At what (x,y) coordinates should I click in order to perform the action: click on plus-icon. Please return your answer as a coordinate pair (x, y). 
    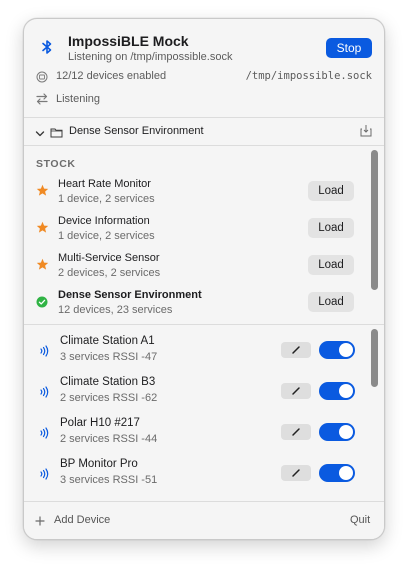
    Looking at the image, I should click on (40, 520).